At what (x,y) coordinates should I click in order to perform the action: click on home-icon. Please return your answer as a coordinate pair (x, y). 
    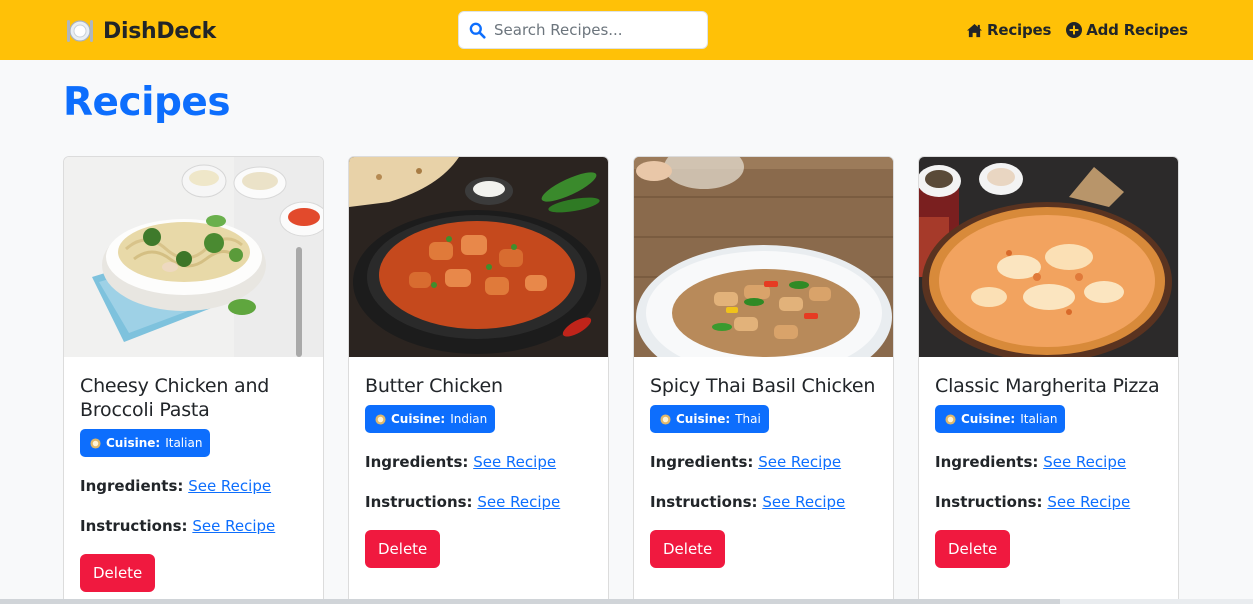
    Looking at the image, I should click on (974, 30).